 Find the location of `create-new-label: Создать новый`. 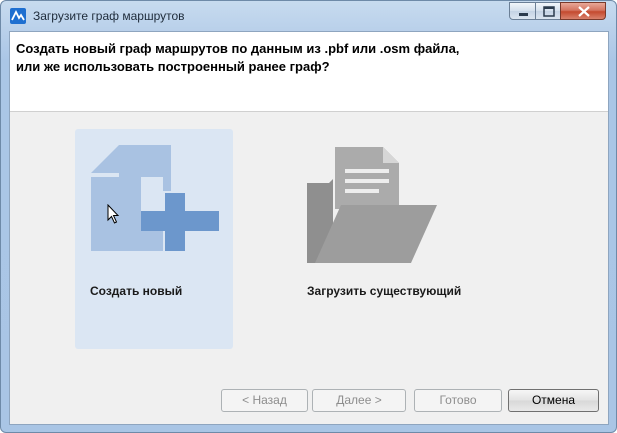

create-new-label: Создать новый is located at coordinates (136, 291).